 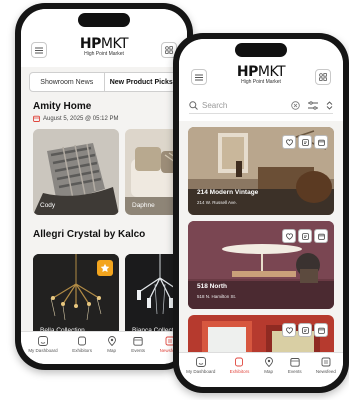 I want to click on card-label: Cody, so click(x=48, y=205).